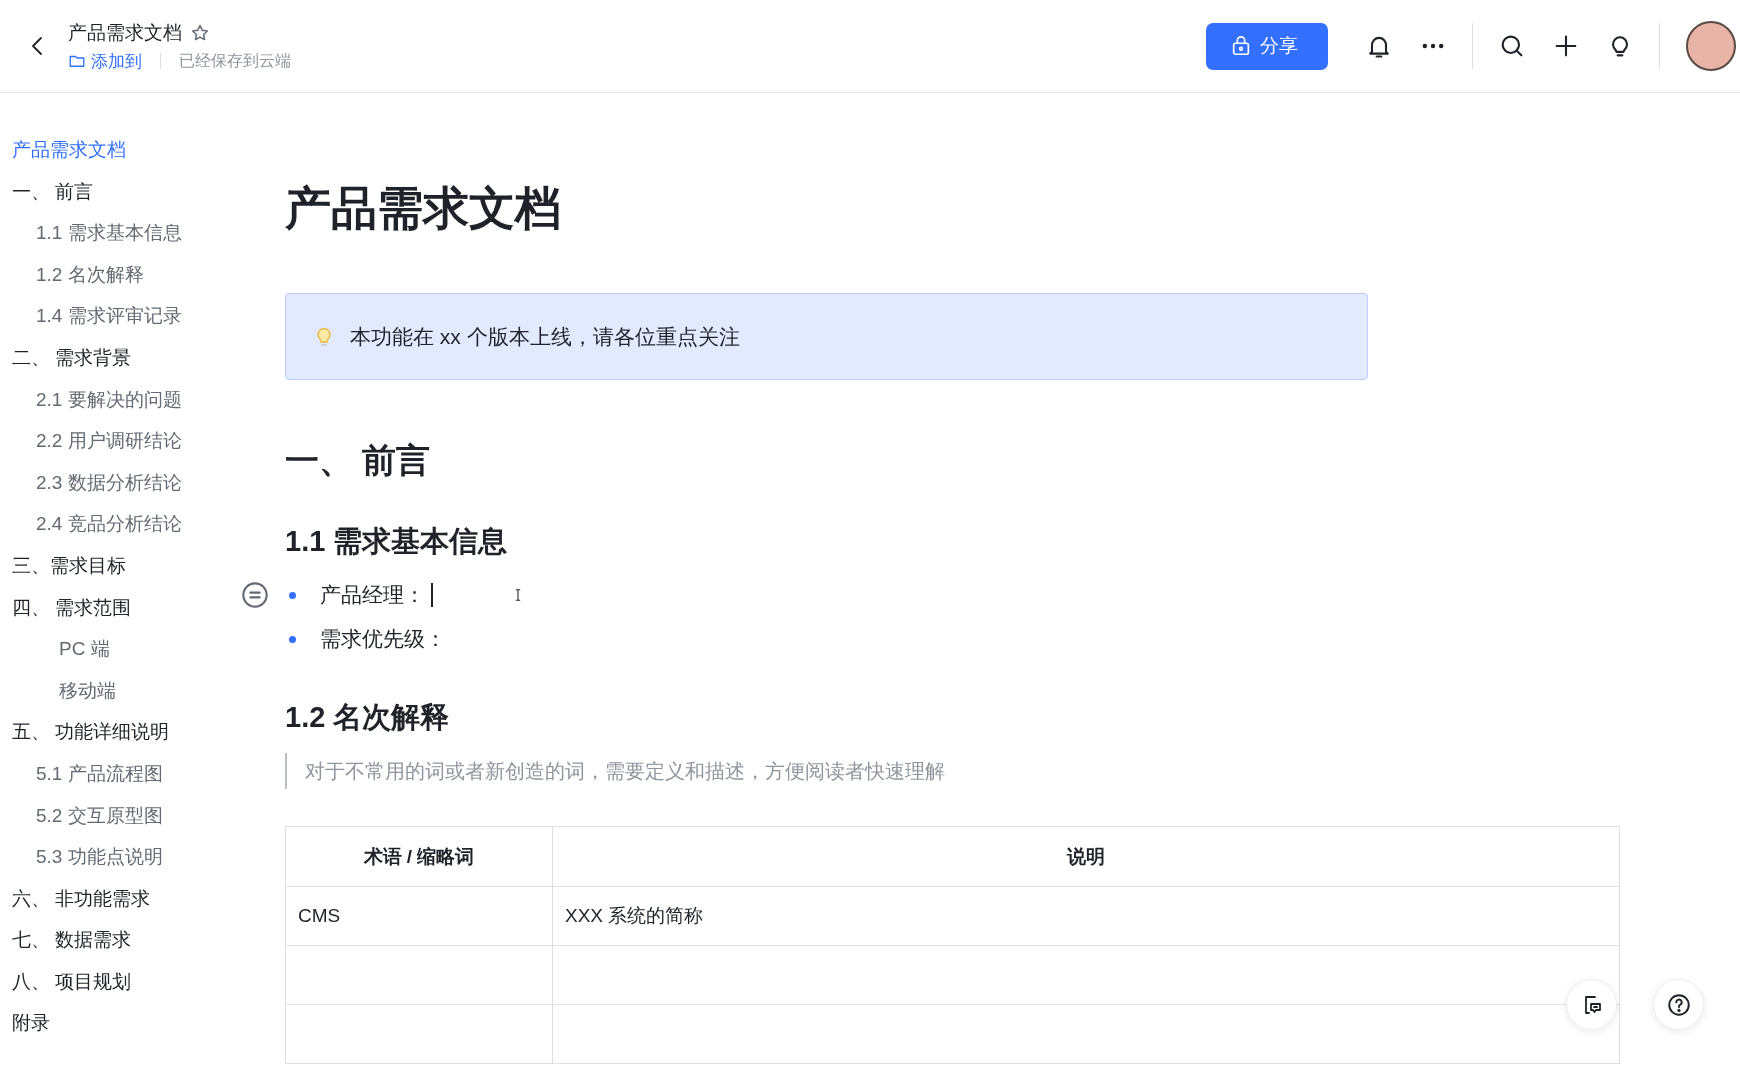 The image size is (1740, 1080). What do you see at coordinates (148, 233) in the screenshot?
I see `outline-item: 1.1 需求基本信息` at bounding box center [148, 233].